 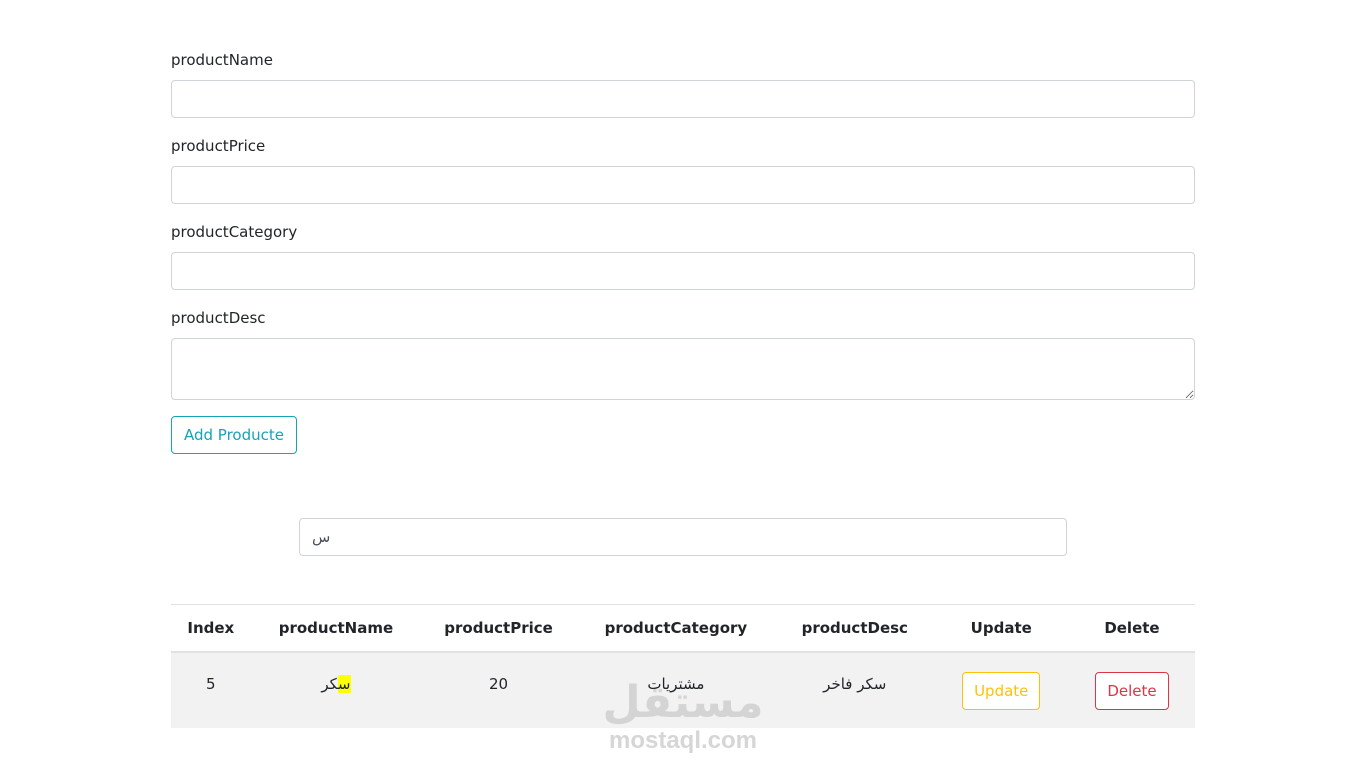 What do you see at coordinates (329, 683) in the screenshot?
I see `product-name-rest: كر` at bounding box center [329, 683].